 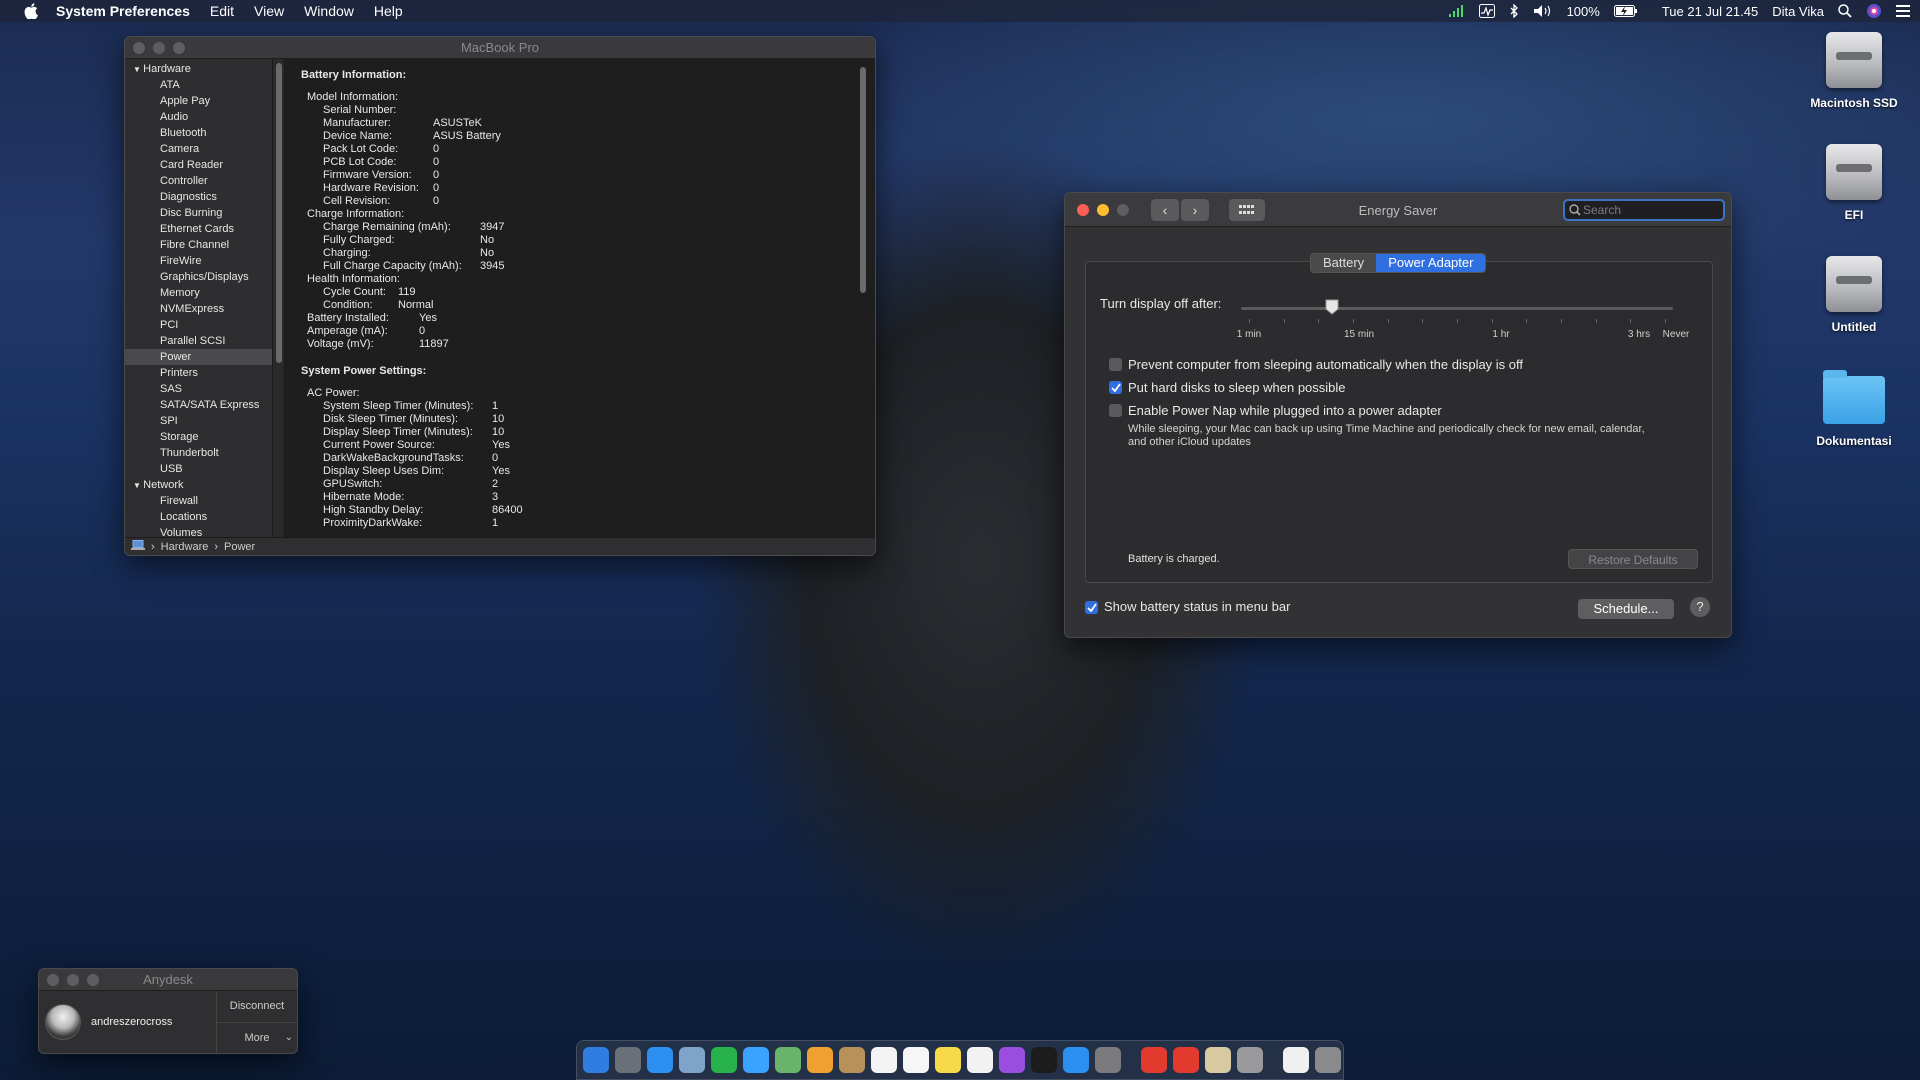 What do you see at coordinates (1854, 71) in the screenshot?
I see `desktop-icon-macintosh-ssd: Macintosh SSD` at bounding box center [1854, 71].